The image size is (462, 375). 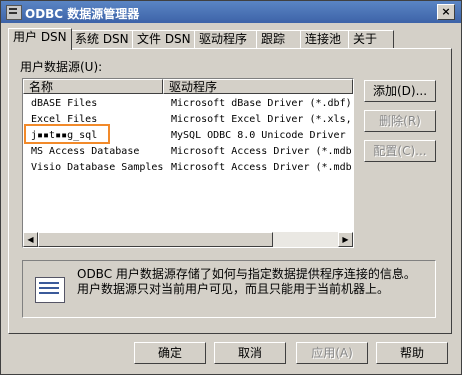 I want to click on dsn-name: MS Access Database, so click(x=85, y=151).